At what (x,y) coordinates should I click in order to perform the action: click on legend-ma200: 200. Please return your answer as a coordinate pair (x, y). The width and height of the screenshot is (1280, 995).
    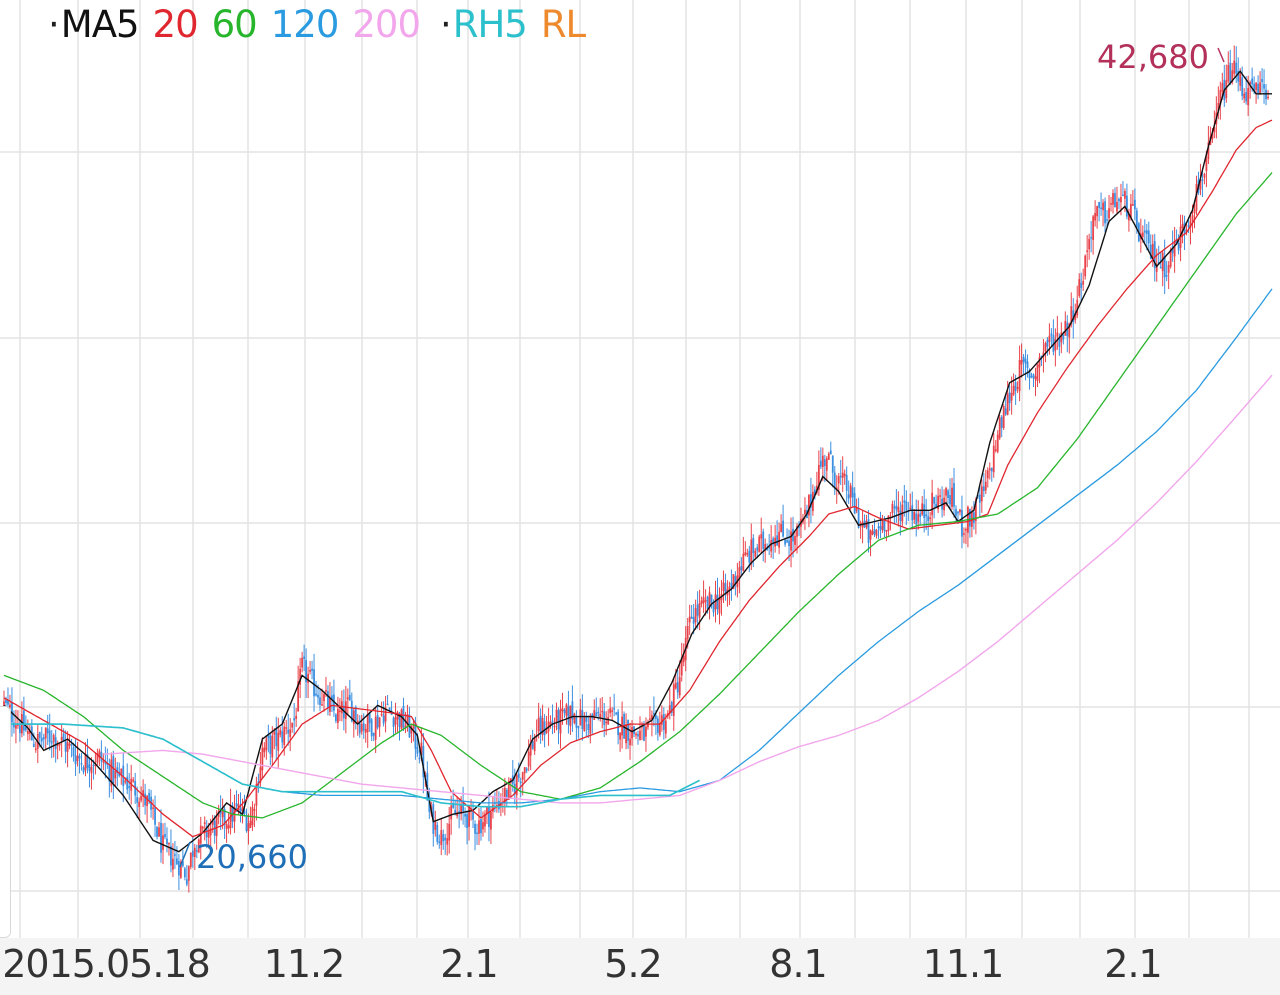
    Looking at the image, I should click on (386, 24).